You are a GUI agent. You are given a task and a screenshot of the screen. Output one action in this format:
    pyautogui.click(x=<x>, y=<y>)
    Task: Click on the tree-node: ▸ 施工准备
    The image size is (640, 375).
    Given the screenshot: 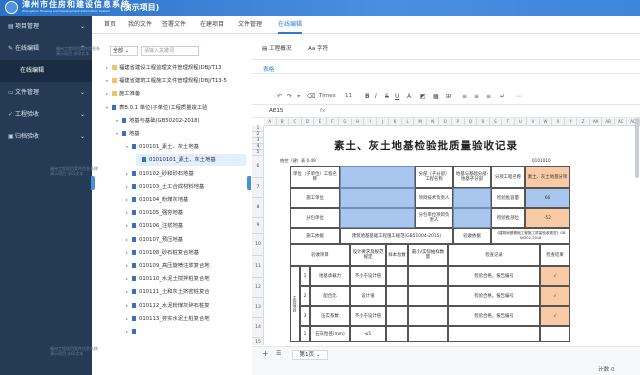 What is the action you would take?
    pyautogui.click(x=123, y=94)
    